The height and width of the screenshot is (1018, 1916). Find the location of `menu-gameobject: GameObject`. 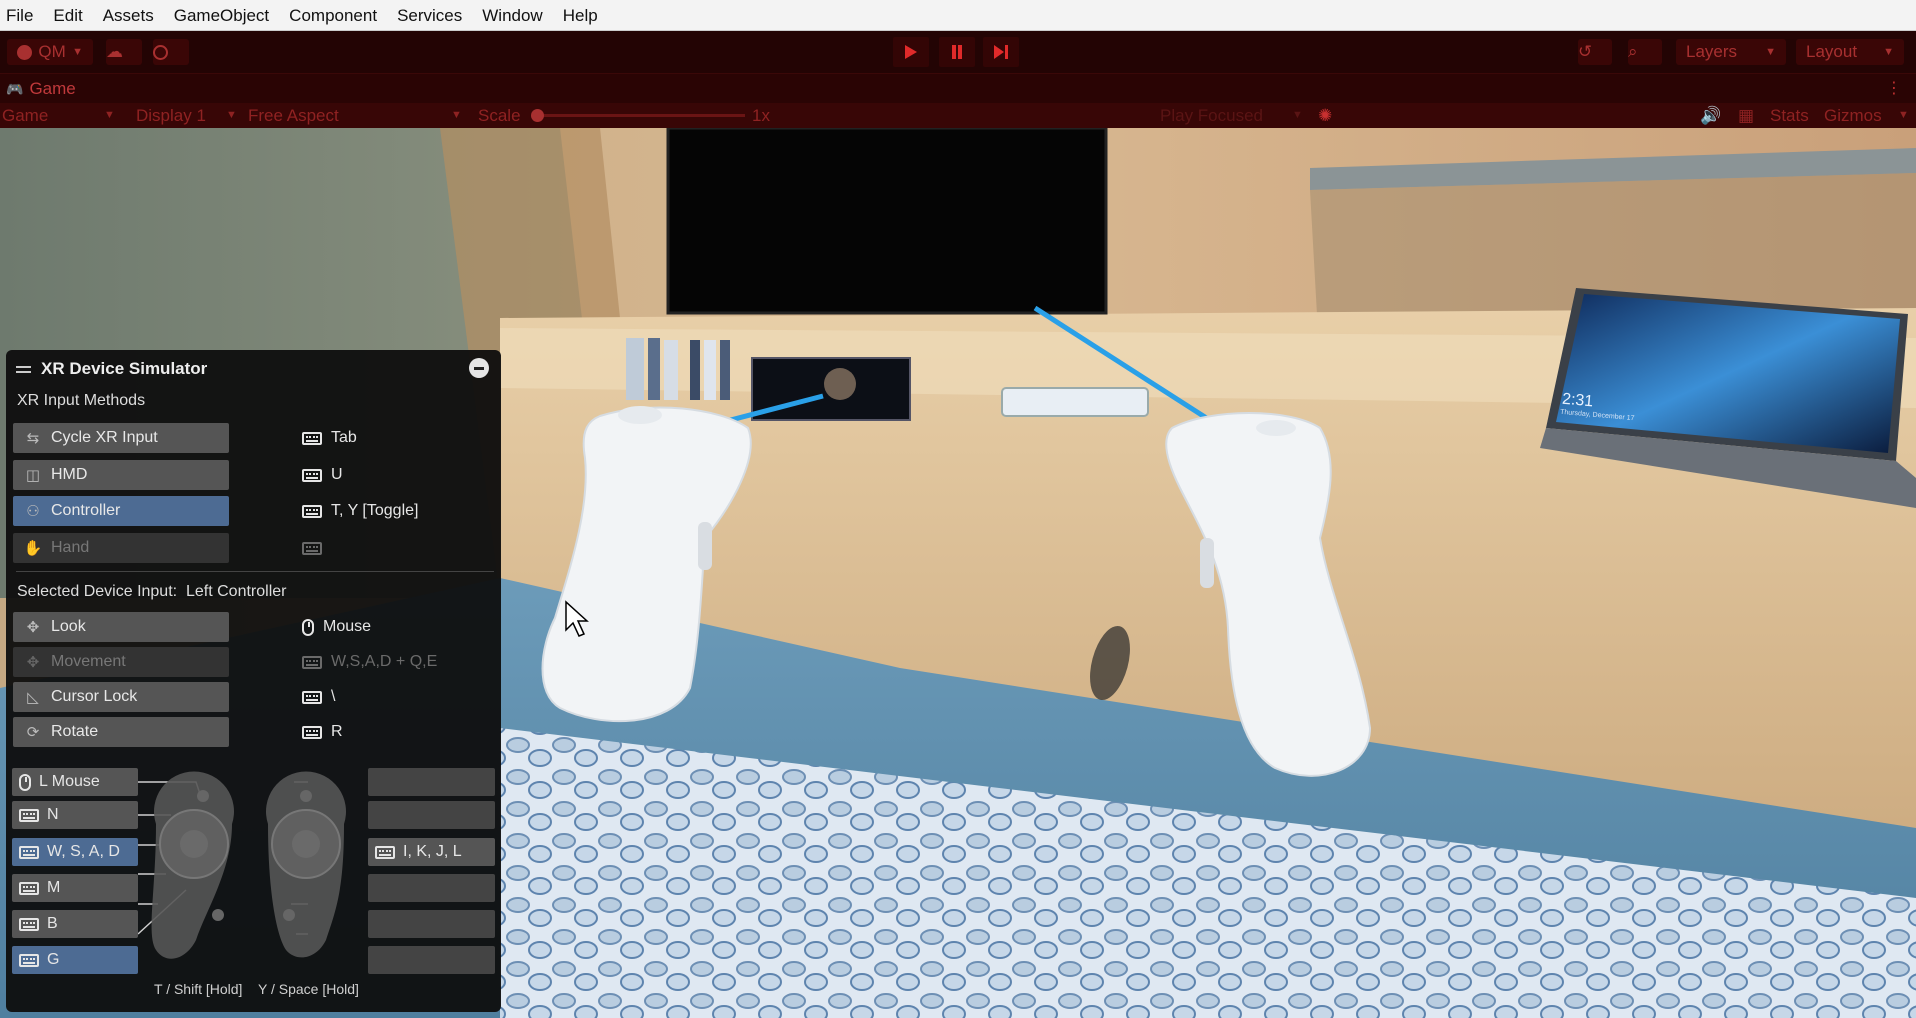

menu-gameobject: GameObject is located at coordinates (221, 15).